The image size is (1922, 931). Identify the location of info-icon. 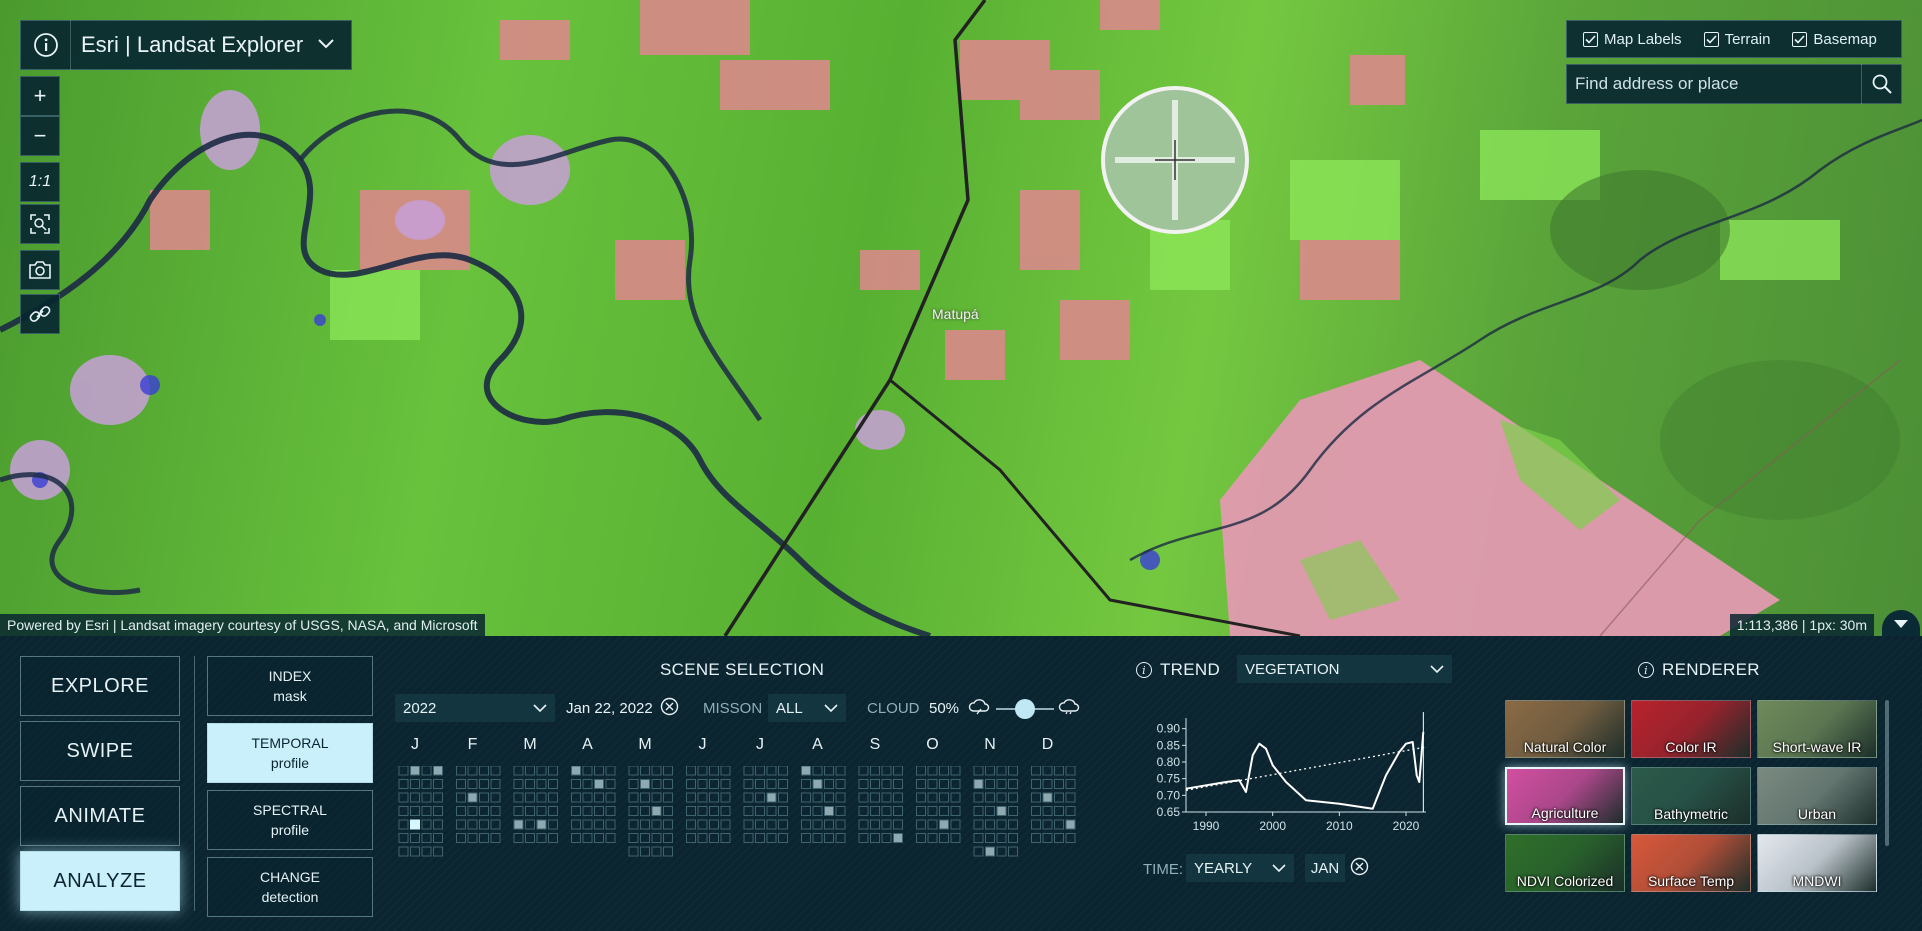
(46, 45).